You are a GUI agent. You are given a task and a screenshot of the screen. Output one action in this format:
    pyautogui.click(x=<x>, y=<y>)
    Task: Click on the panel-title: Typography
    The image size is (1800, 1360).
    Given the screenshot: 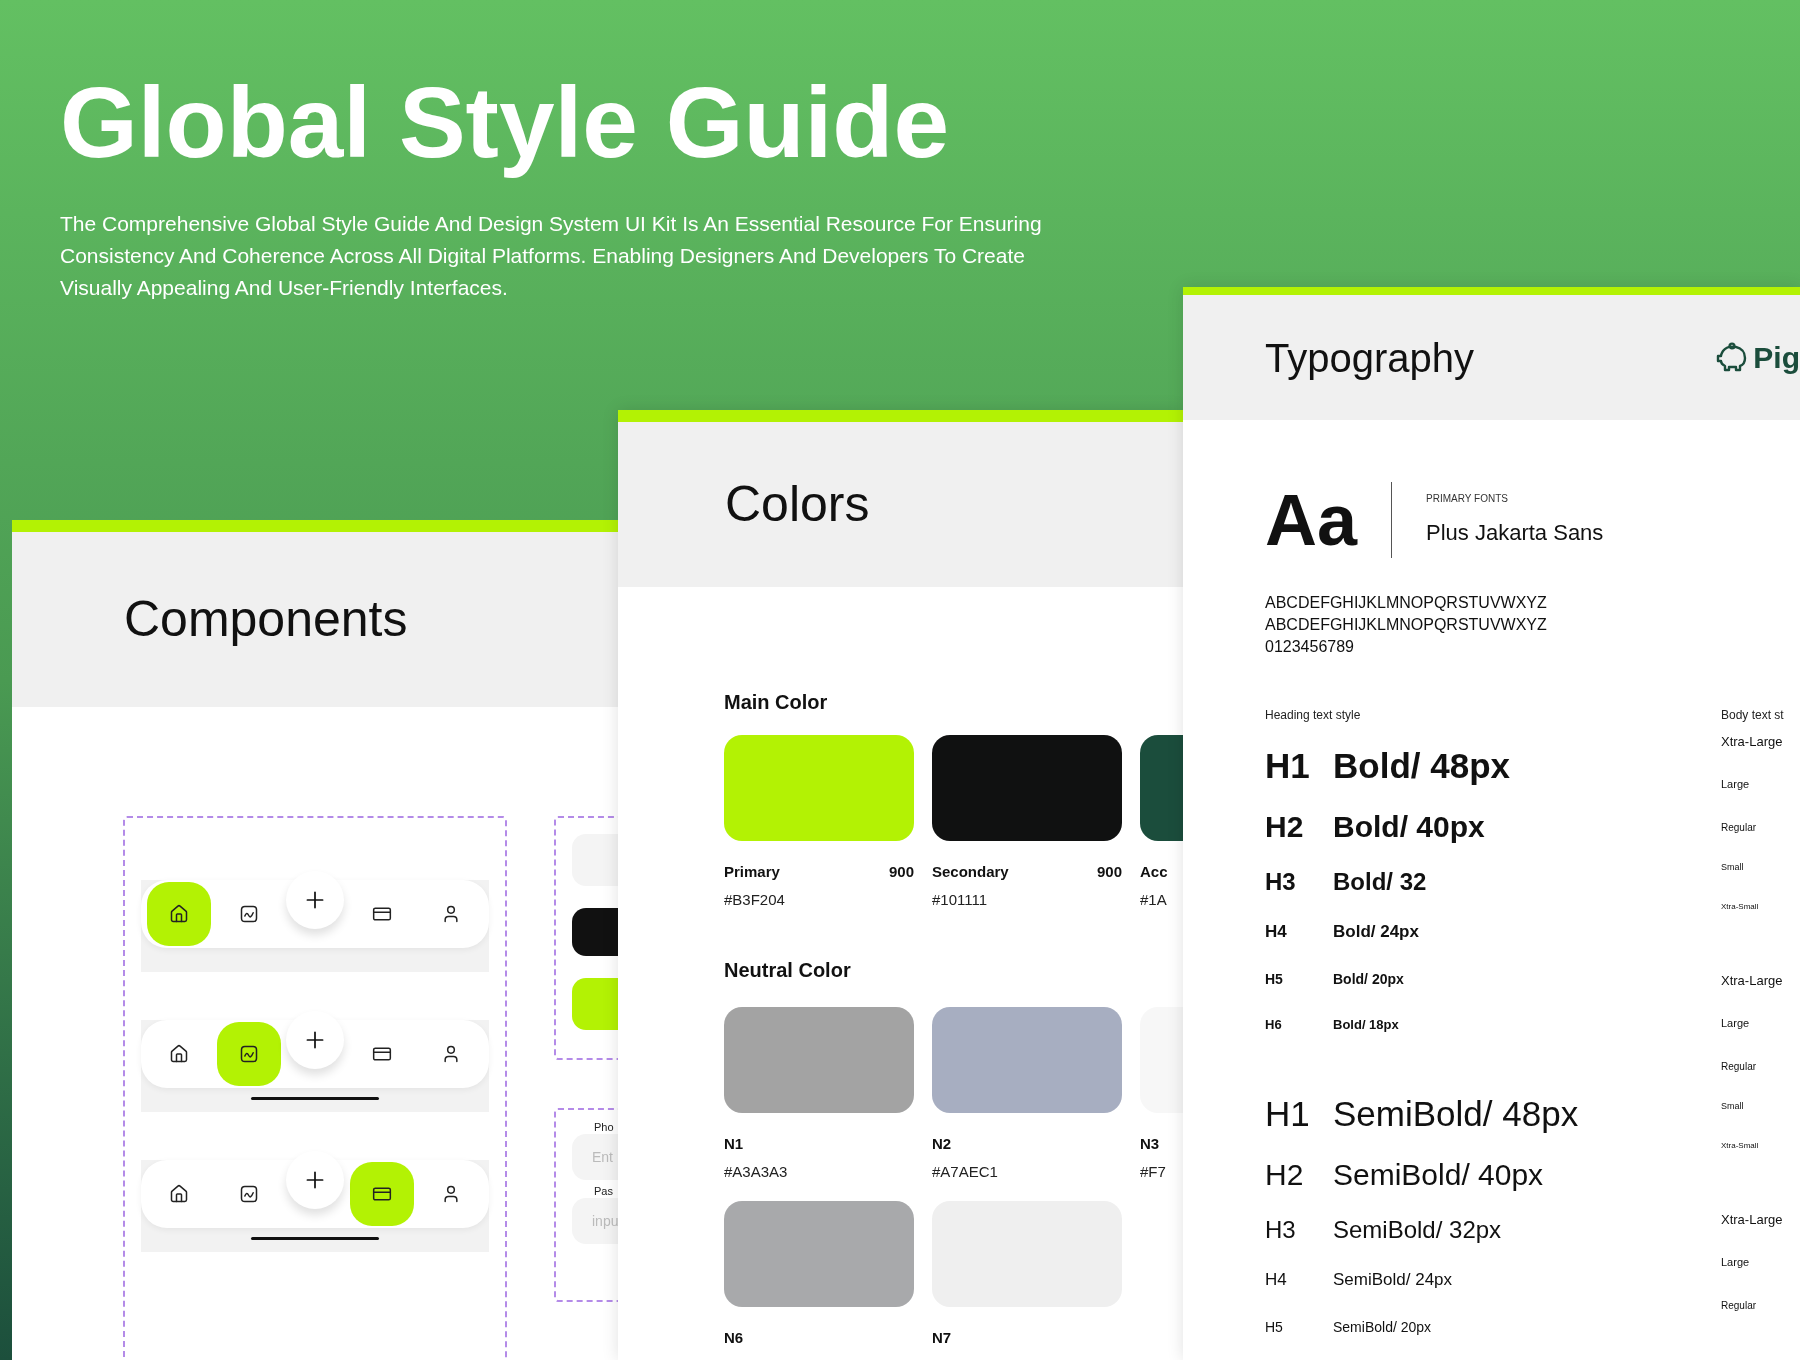 What is the action you would take?
    pyautogui.click(x=1370, y=358)
    